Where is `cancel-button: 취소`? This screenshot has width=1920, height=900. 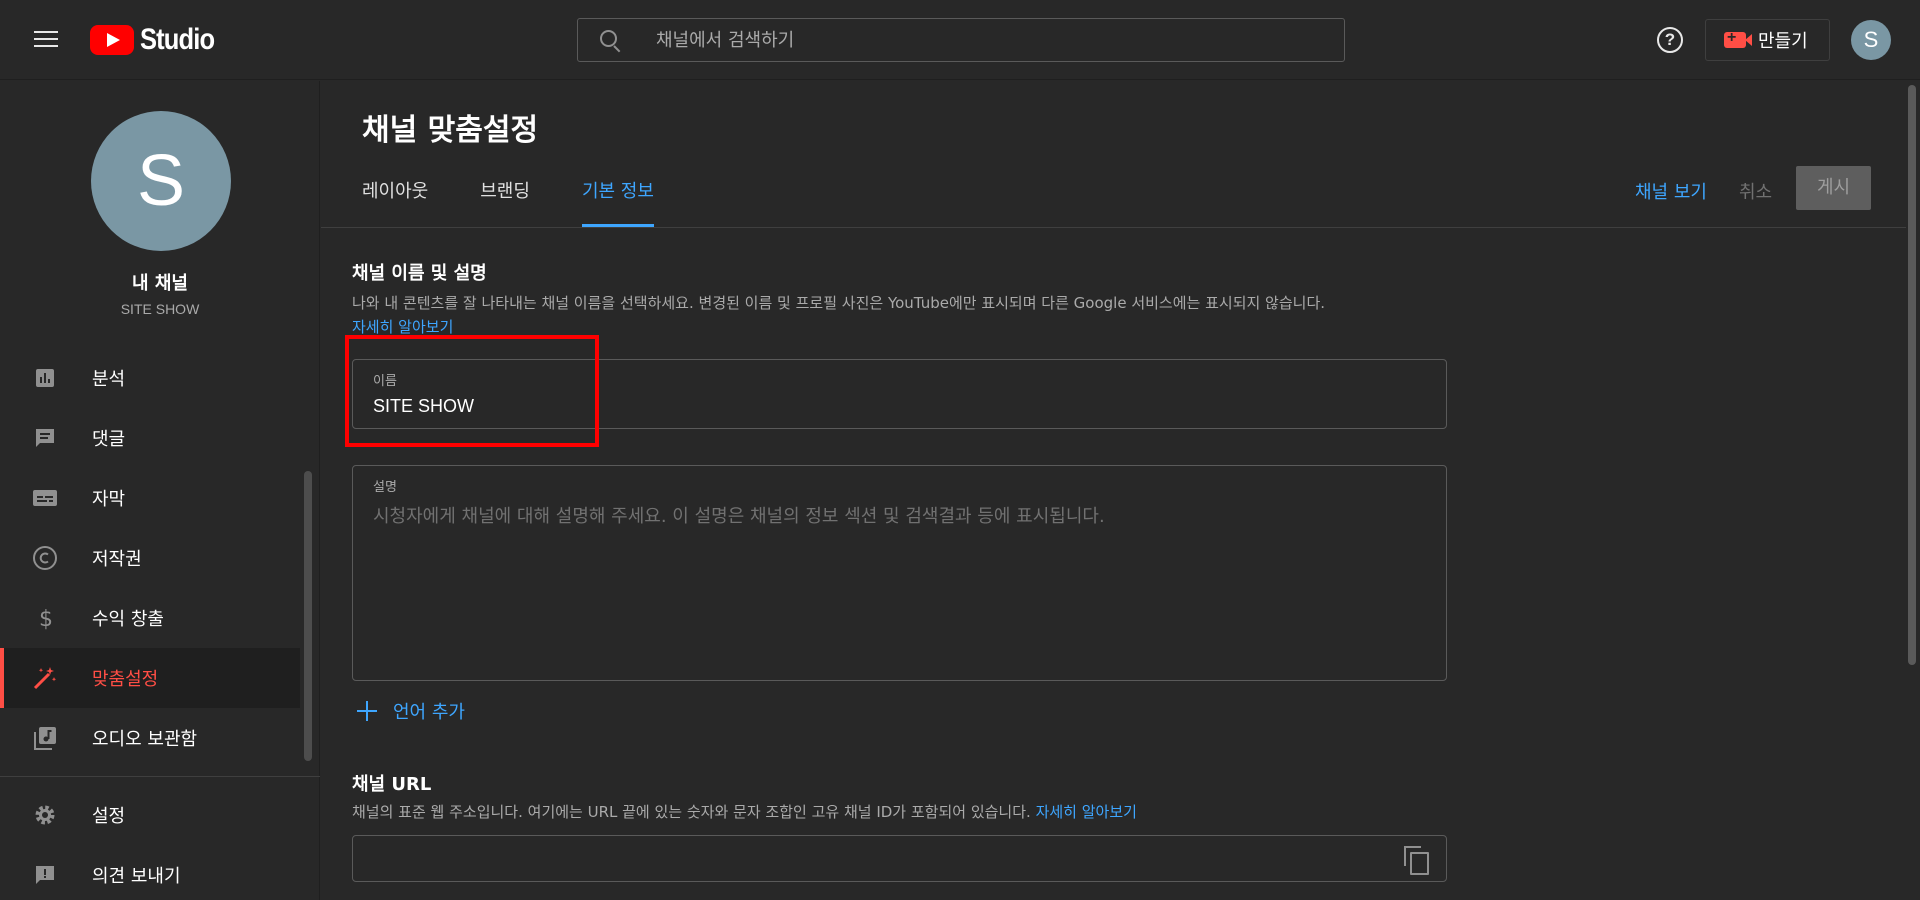 cancel-button: 취소 is located at coordinates (1755, 191).